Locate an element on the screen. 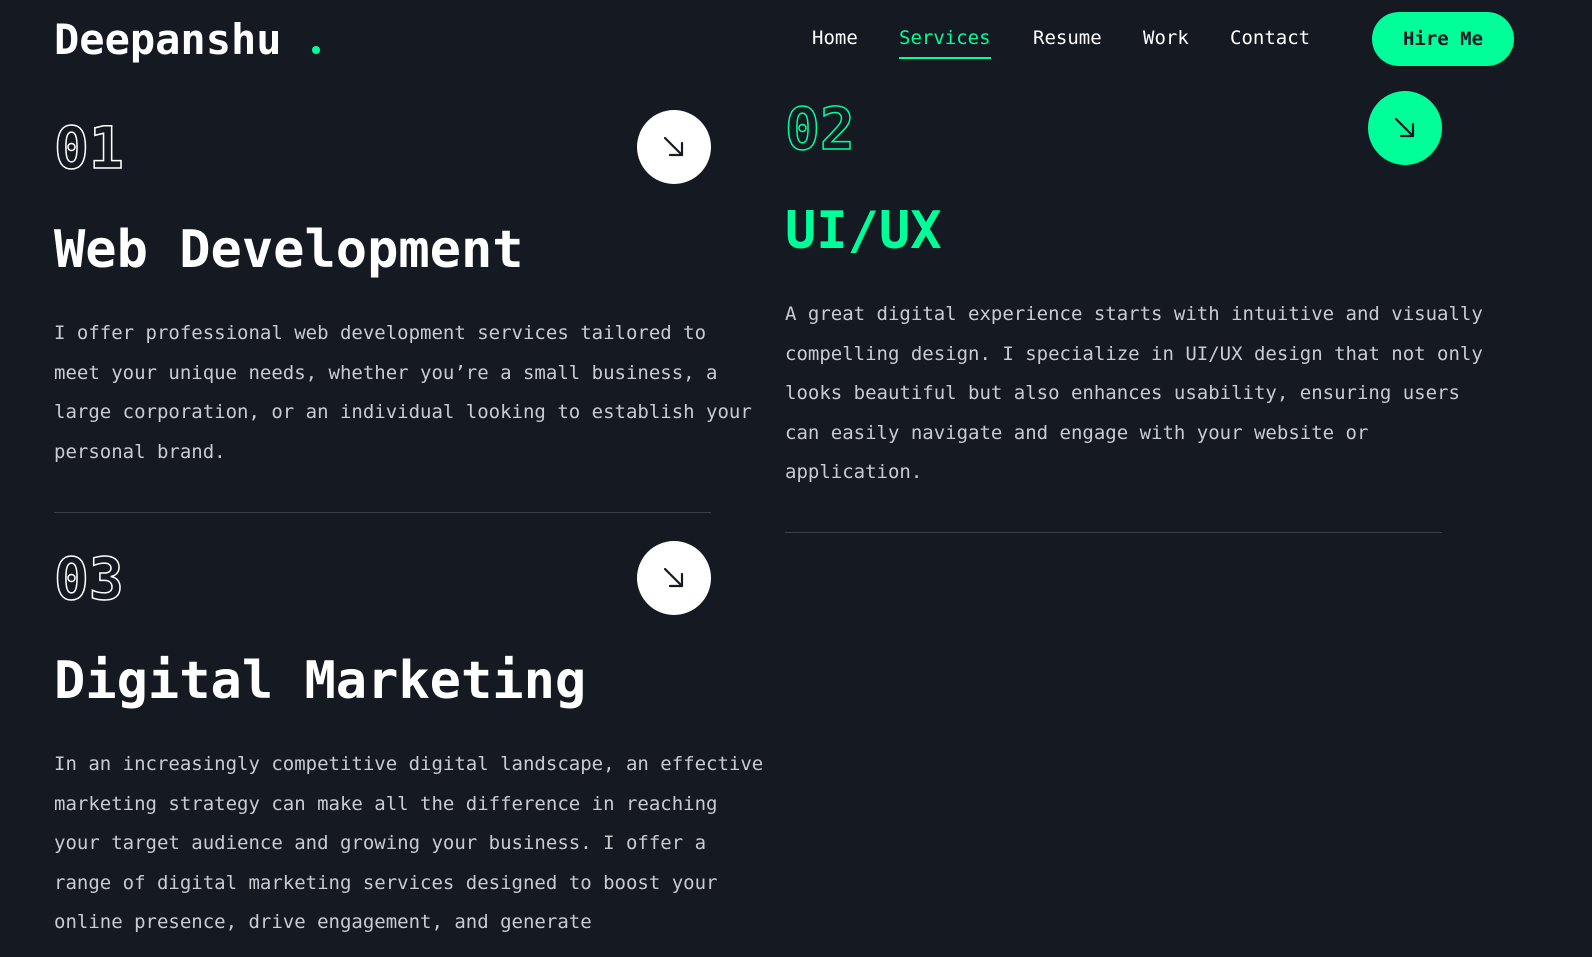  service-number: 02 is located at coordinates (819, 129).